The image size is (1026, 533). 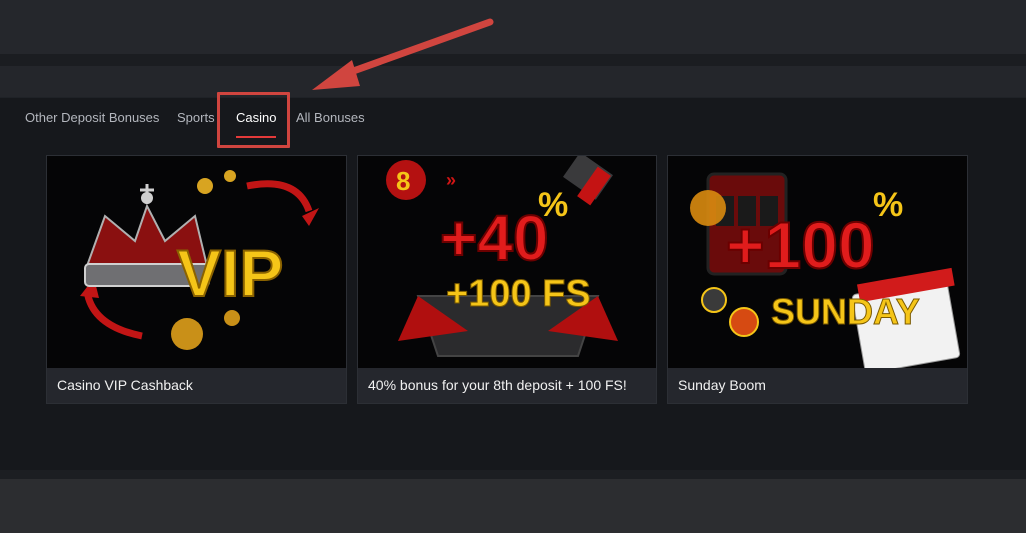 What do you see at coordinates (800, 245) in the screenshot?
I see `svg-text: +100` at bounding box center [800, 245].